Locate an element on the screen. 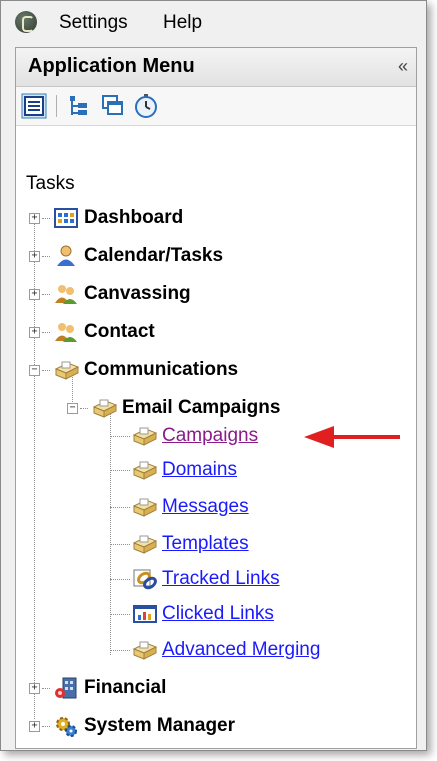  tree-item-financial: Financial is located at coordinates (104, 688).